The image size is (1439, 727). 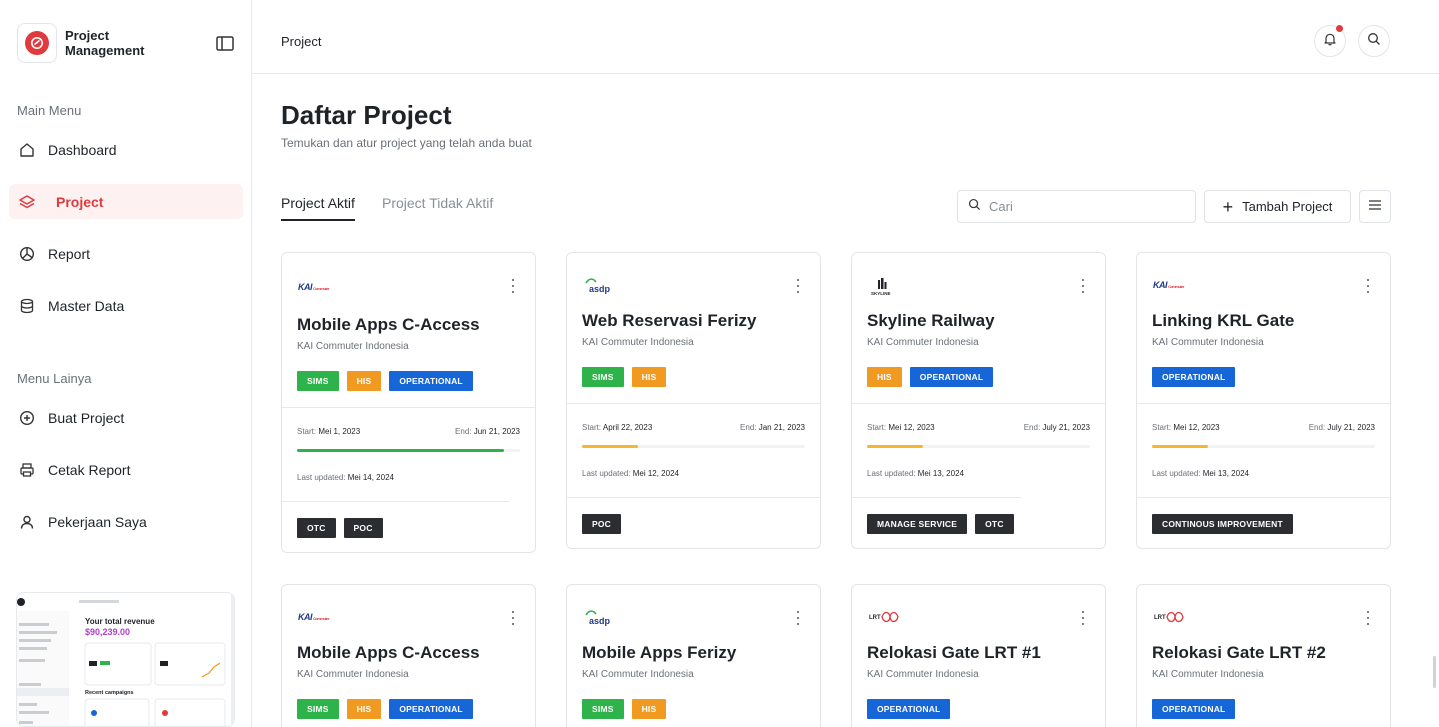 What do you see at coordinates (126, 305) in the screenshot?
I see `sidebar-item-master-data: Master Data` at bounding box center [126, 305].